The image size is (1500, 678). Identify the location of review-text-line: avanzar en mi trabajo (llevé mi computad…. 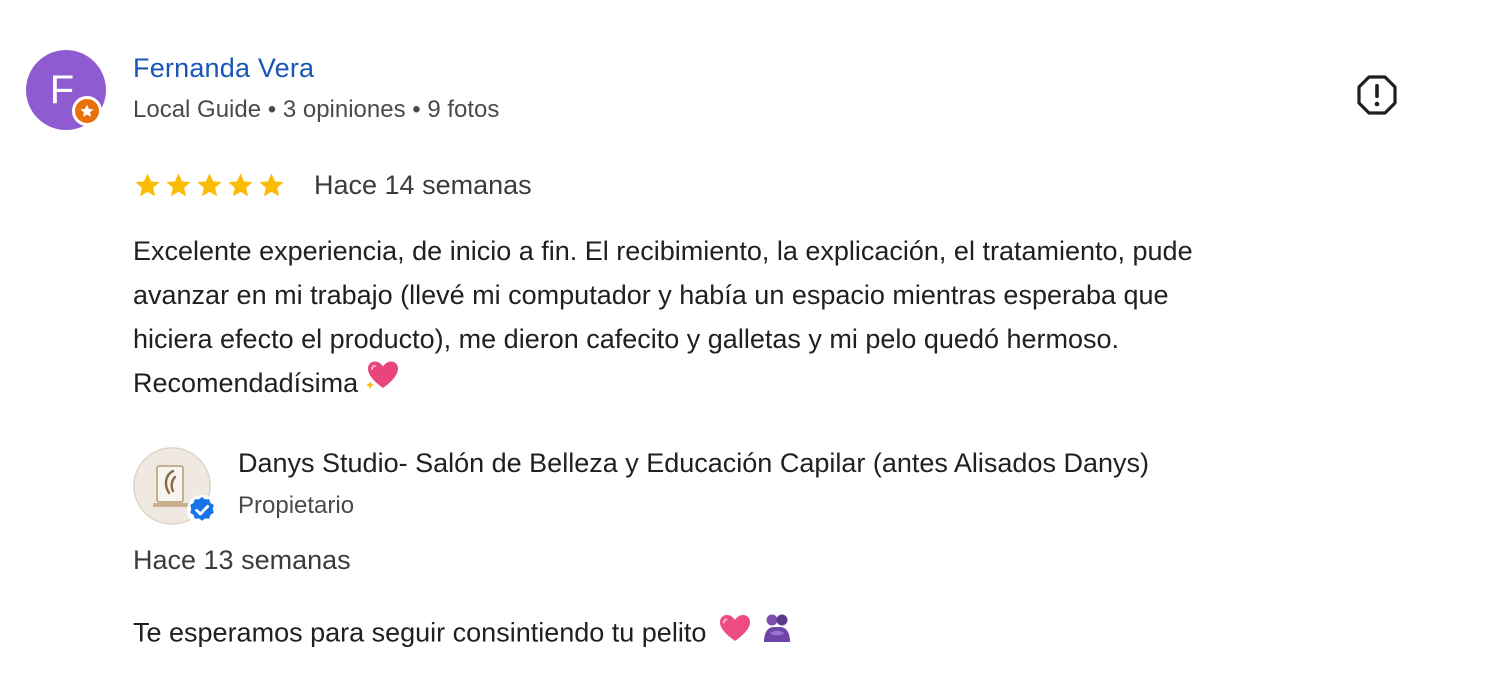
(651, 295).